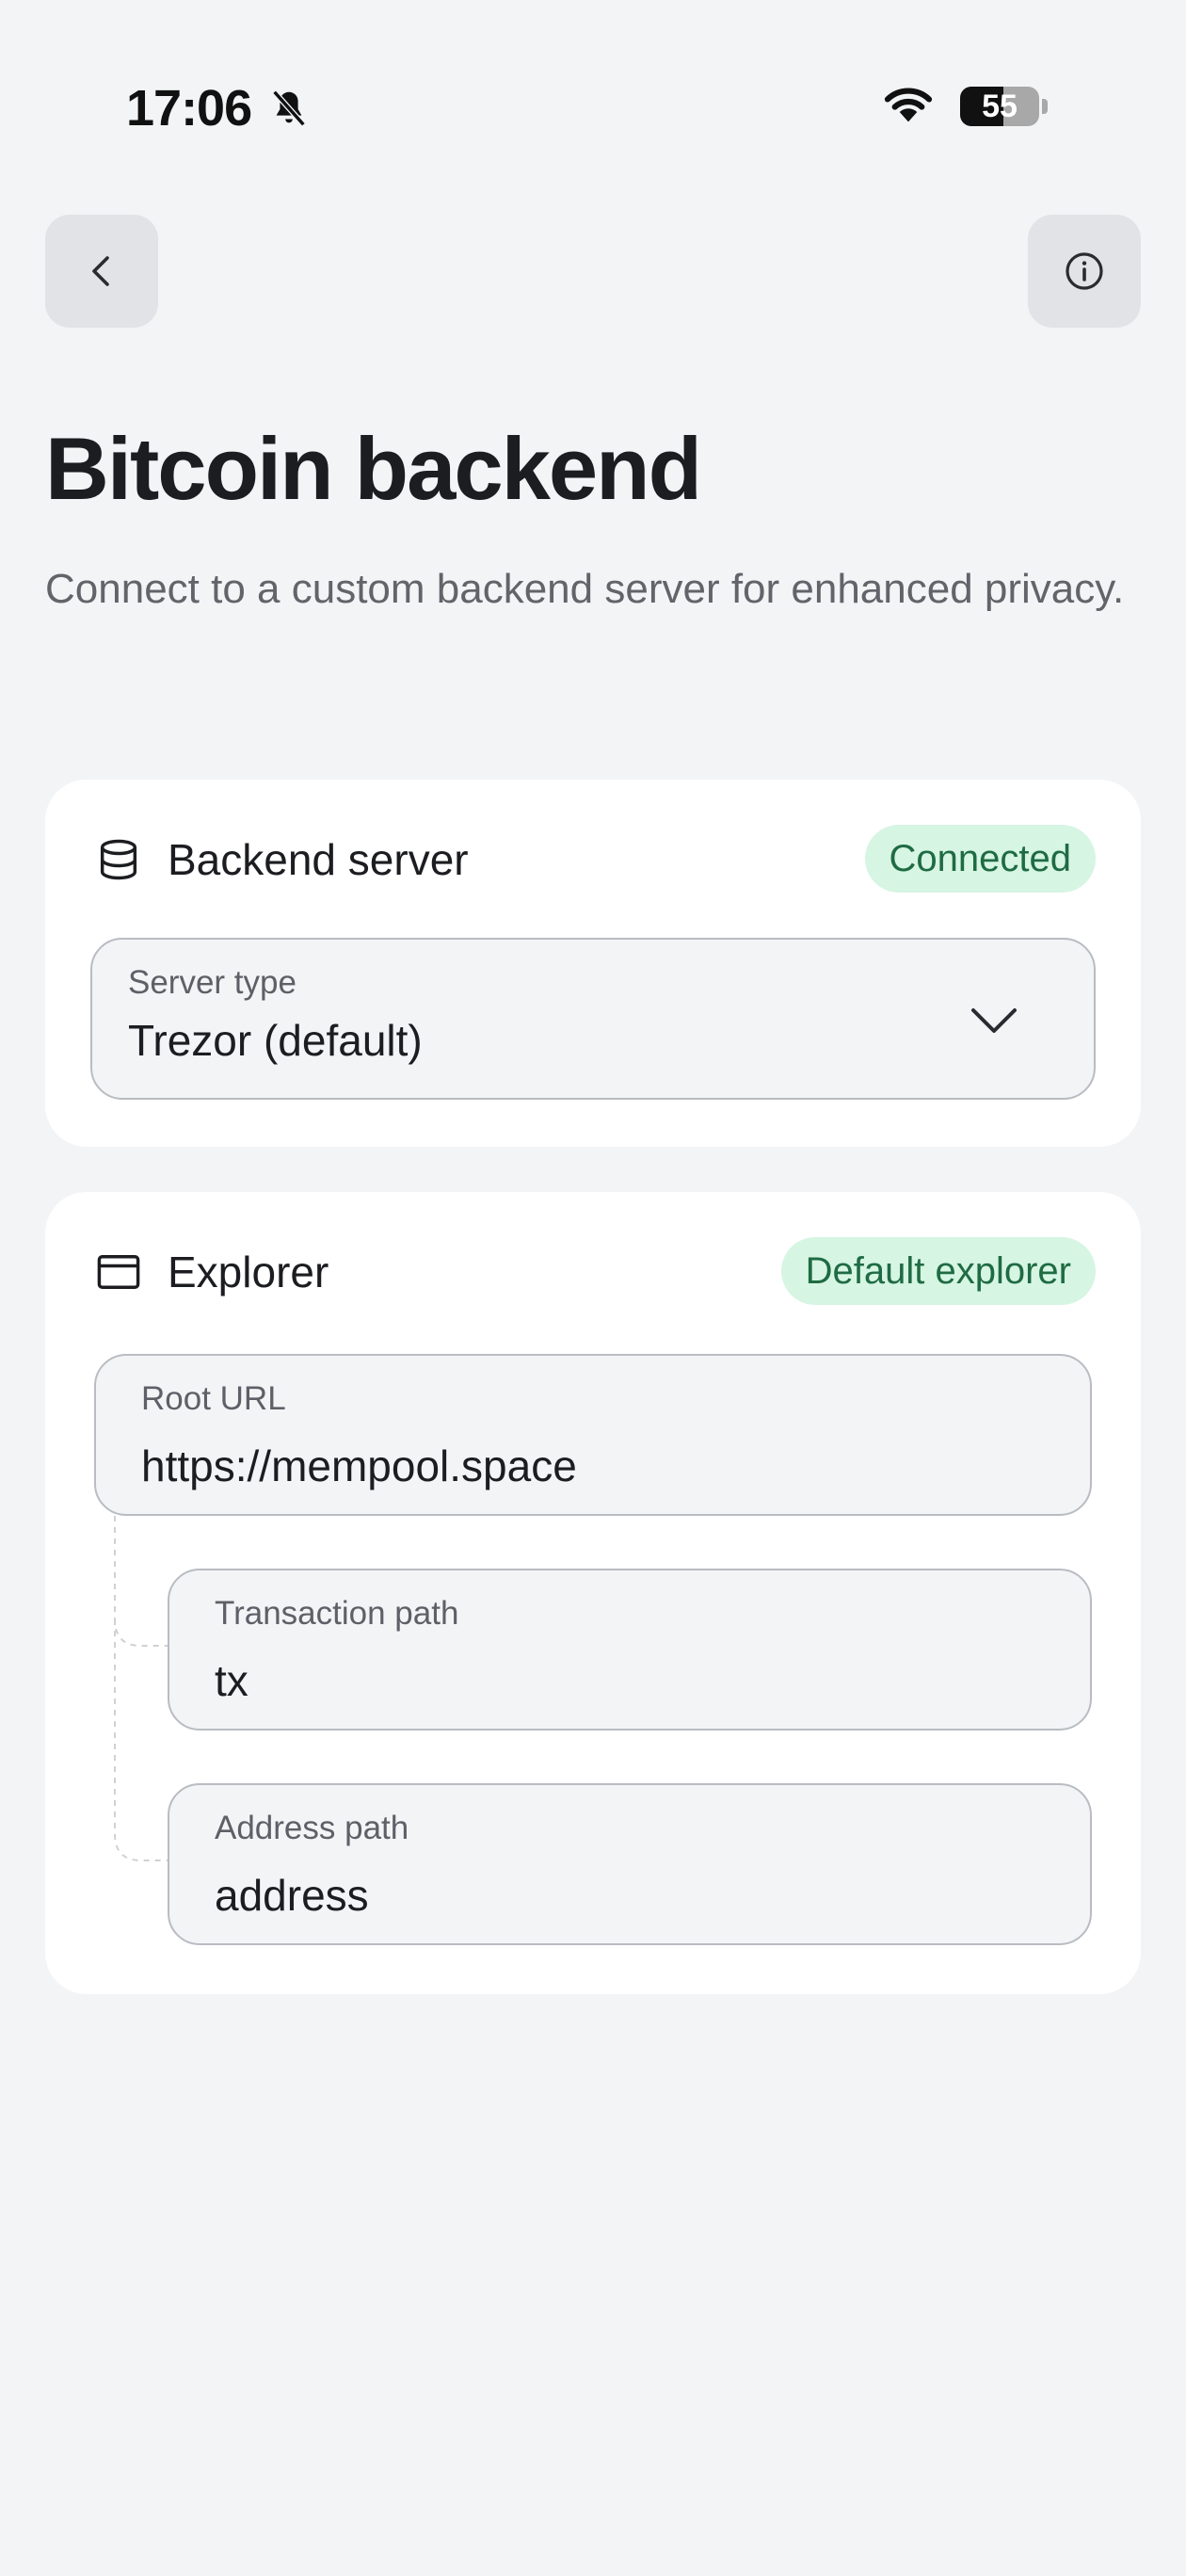 This screenshot has width=1186, height=2576. What do you see at coordinates (212, 982) in the screenshot?
I see `server-type-label: Server type` at bounding box center [212, 982].